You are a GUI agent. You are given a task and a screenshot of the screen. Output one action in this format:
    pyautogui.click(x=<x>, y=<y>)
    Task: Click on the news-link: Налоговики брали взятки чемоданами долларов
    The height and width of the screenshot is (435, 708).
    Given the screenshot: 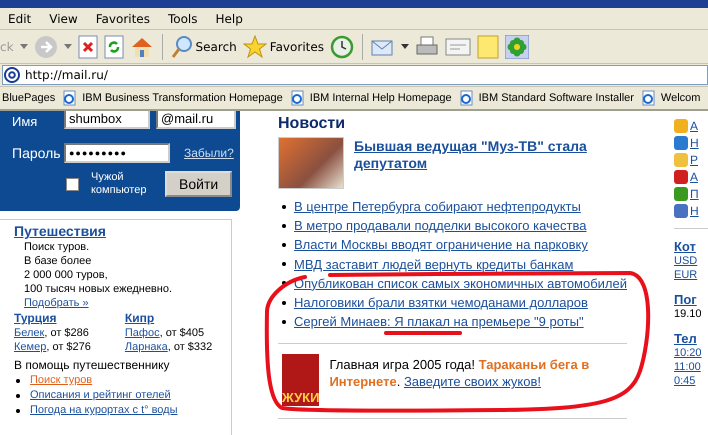 What is the action you would take?
    pyautogui.click(x=441, y=302)
    